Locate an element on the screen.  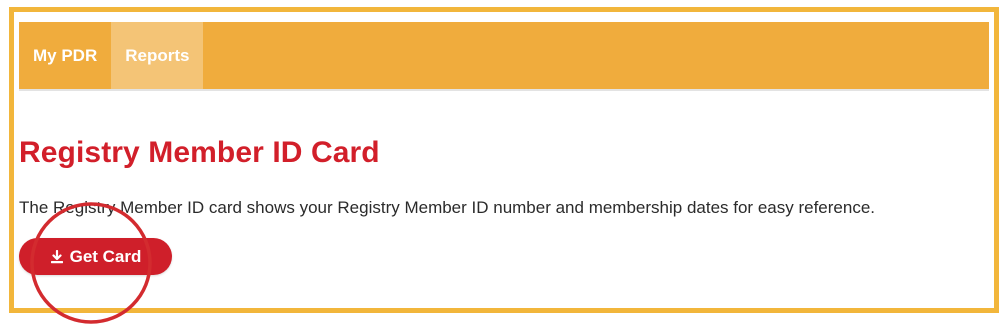
nav-item-reports: Reports is located at coordinates (157, 55).